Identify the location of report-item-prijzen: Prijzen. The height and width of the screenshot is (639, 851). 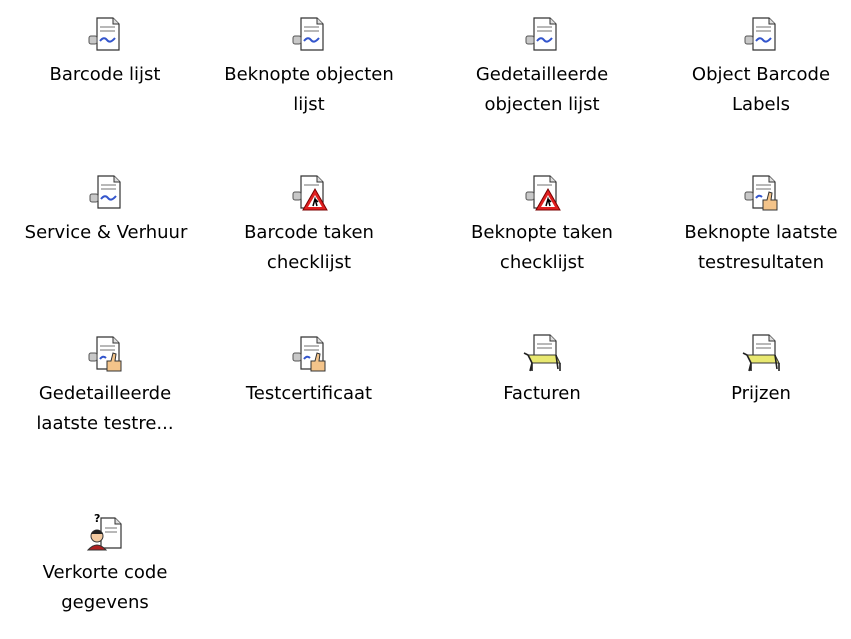
(760, 371).